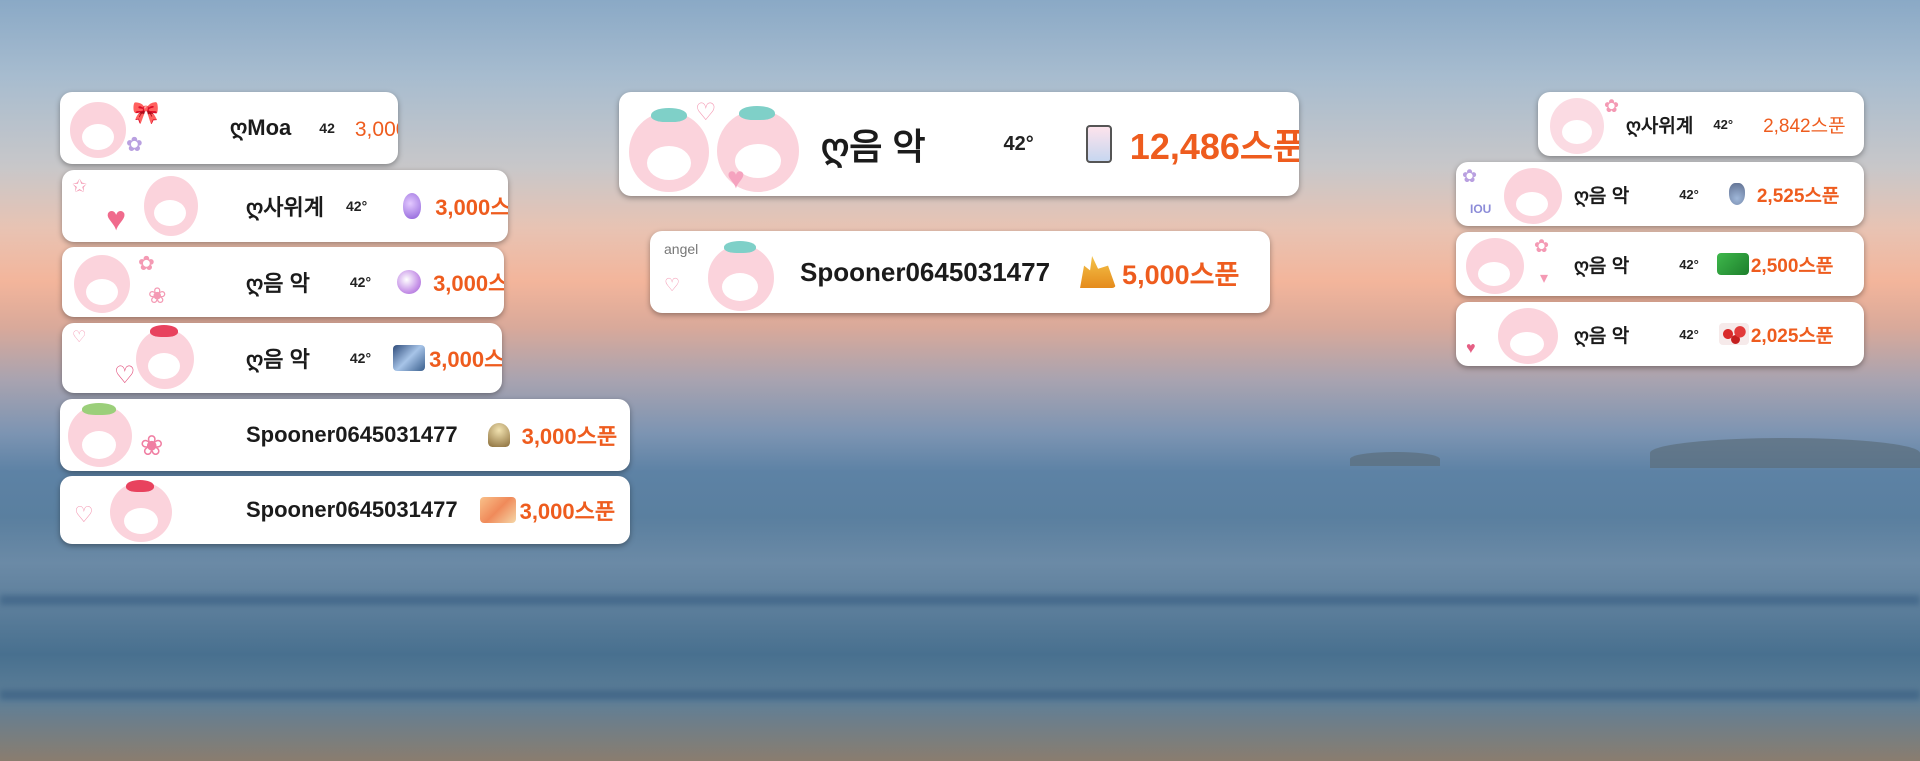  I want to click on red-flowers-icon, so click(1733, 334).